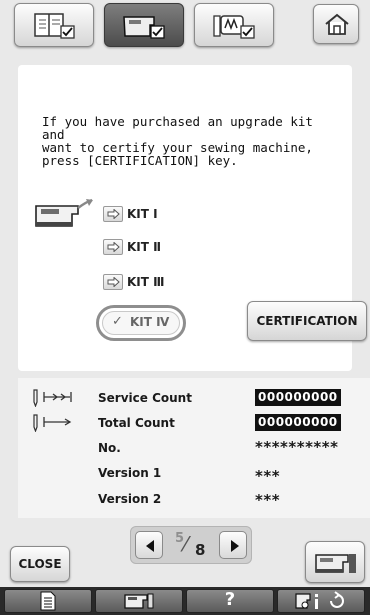  Describe the element at coordinates (268, 500) in the screenshot. I see `version2-value: ***` at that location.